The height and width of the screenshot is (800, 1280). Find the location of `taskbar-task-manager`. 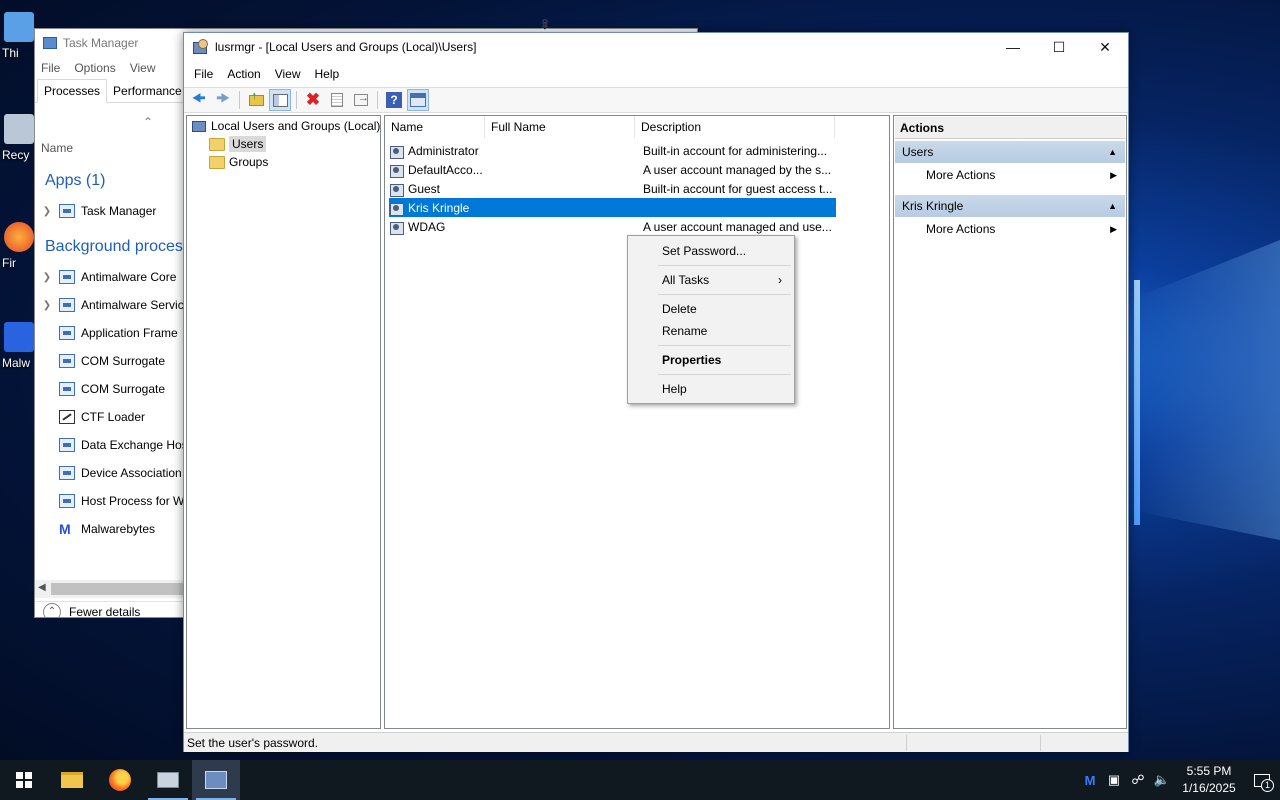

taskbar-task-manager is located at coordinates (168, 780).